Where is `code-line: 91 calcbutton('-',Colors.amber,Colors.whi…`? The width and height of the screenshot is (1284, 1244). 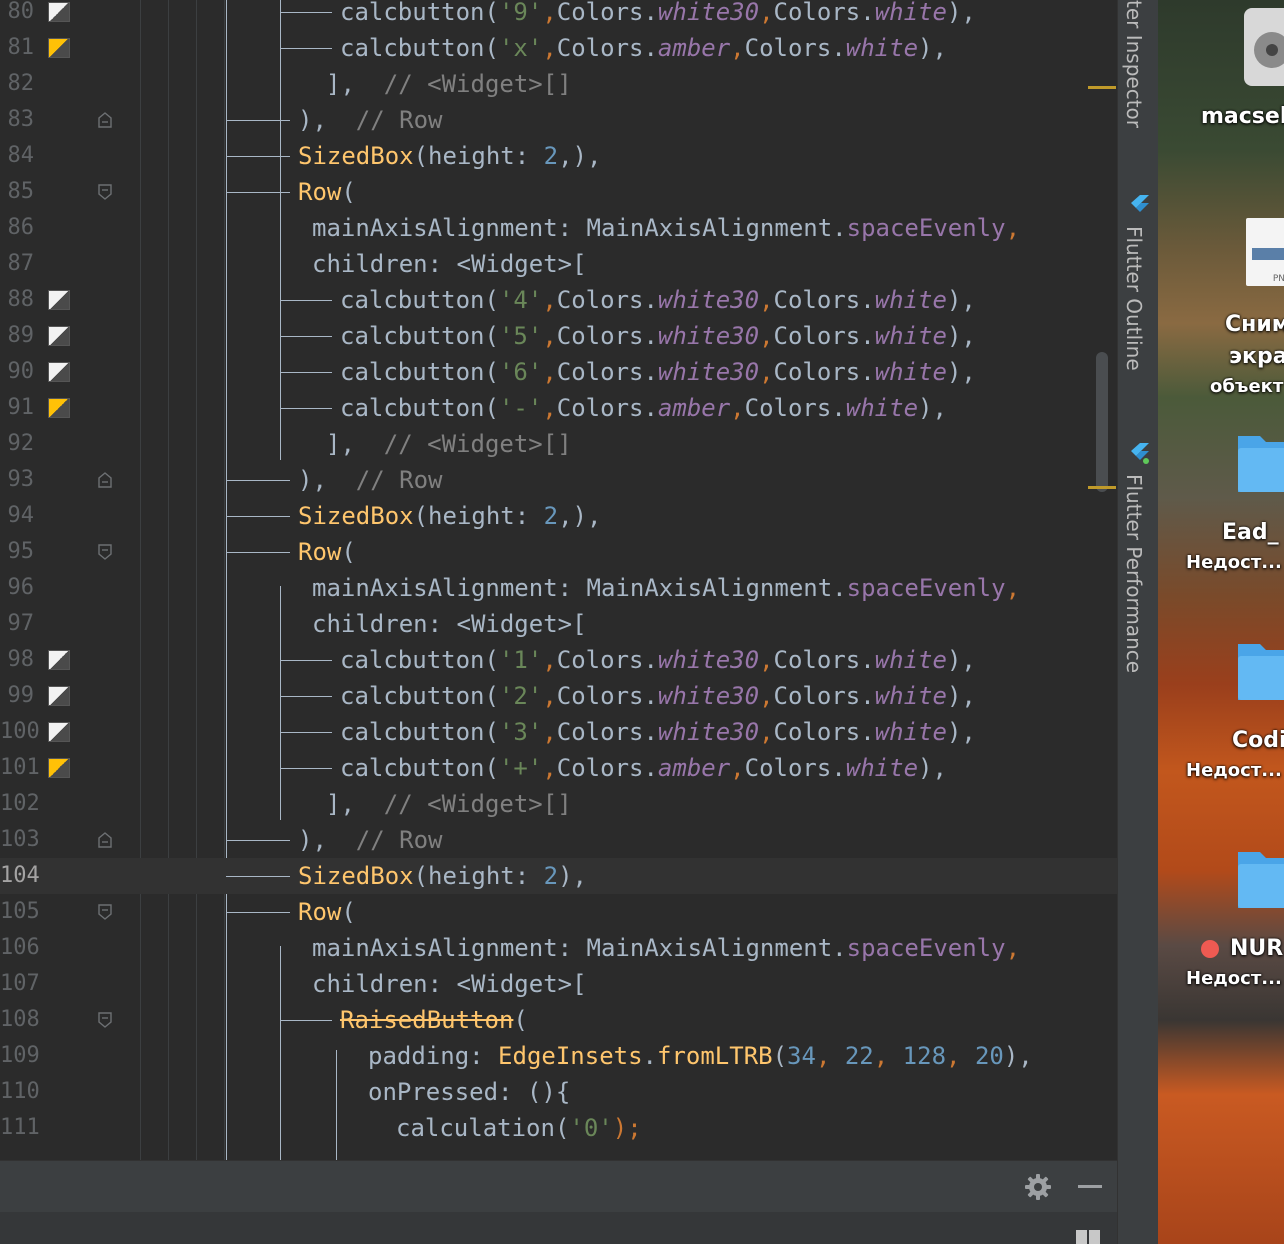 code-line: 91 calcbutton('-',Colors.amber,Colors.whi… is located at coordinates (558, 408).